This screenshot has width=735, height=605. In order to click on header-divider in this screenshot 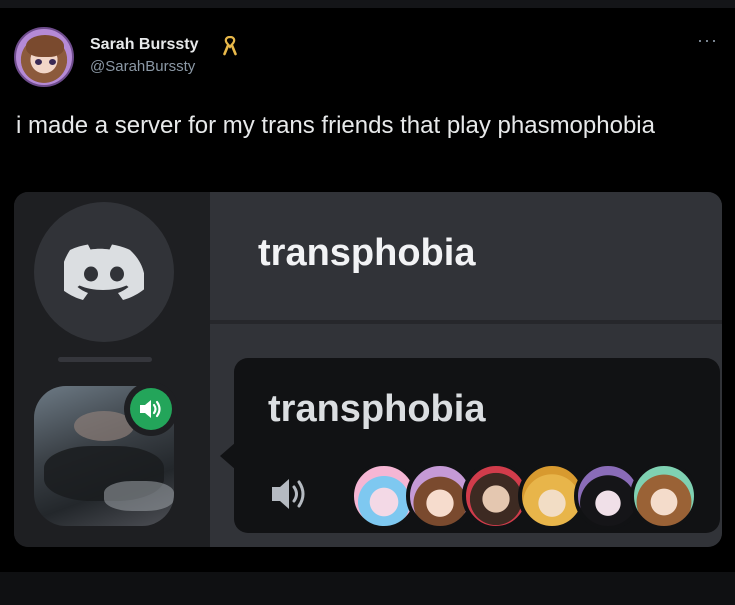, I will do `click(466, 322)`.